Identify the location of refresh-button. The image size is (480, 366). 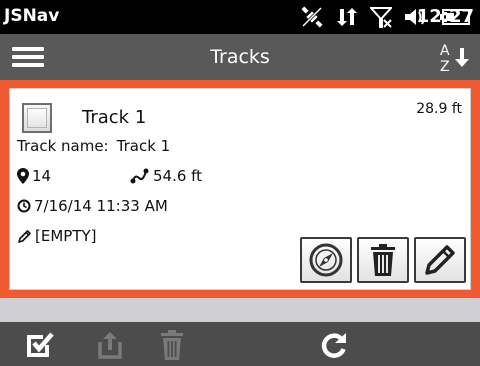
(334, 345).